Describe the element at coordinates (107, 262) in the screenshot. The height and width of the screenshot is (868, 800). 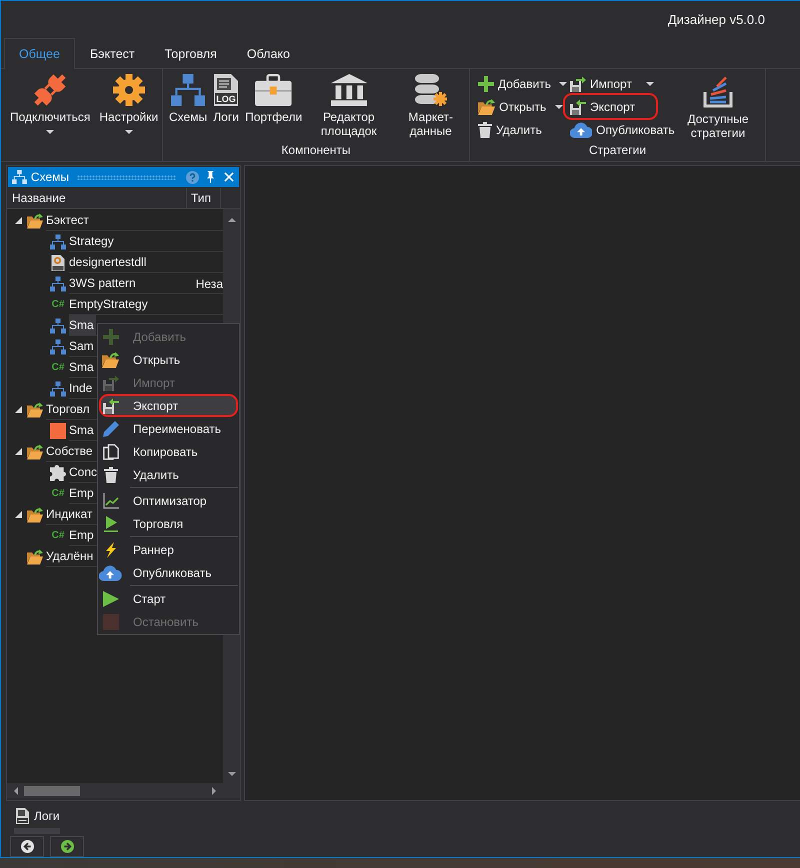
I see `tree-item: designertestdll` at that location.